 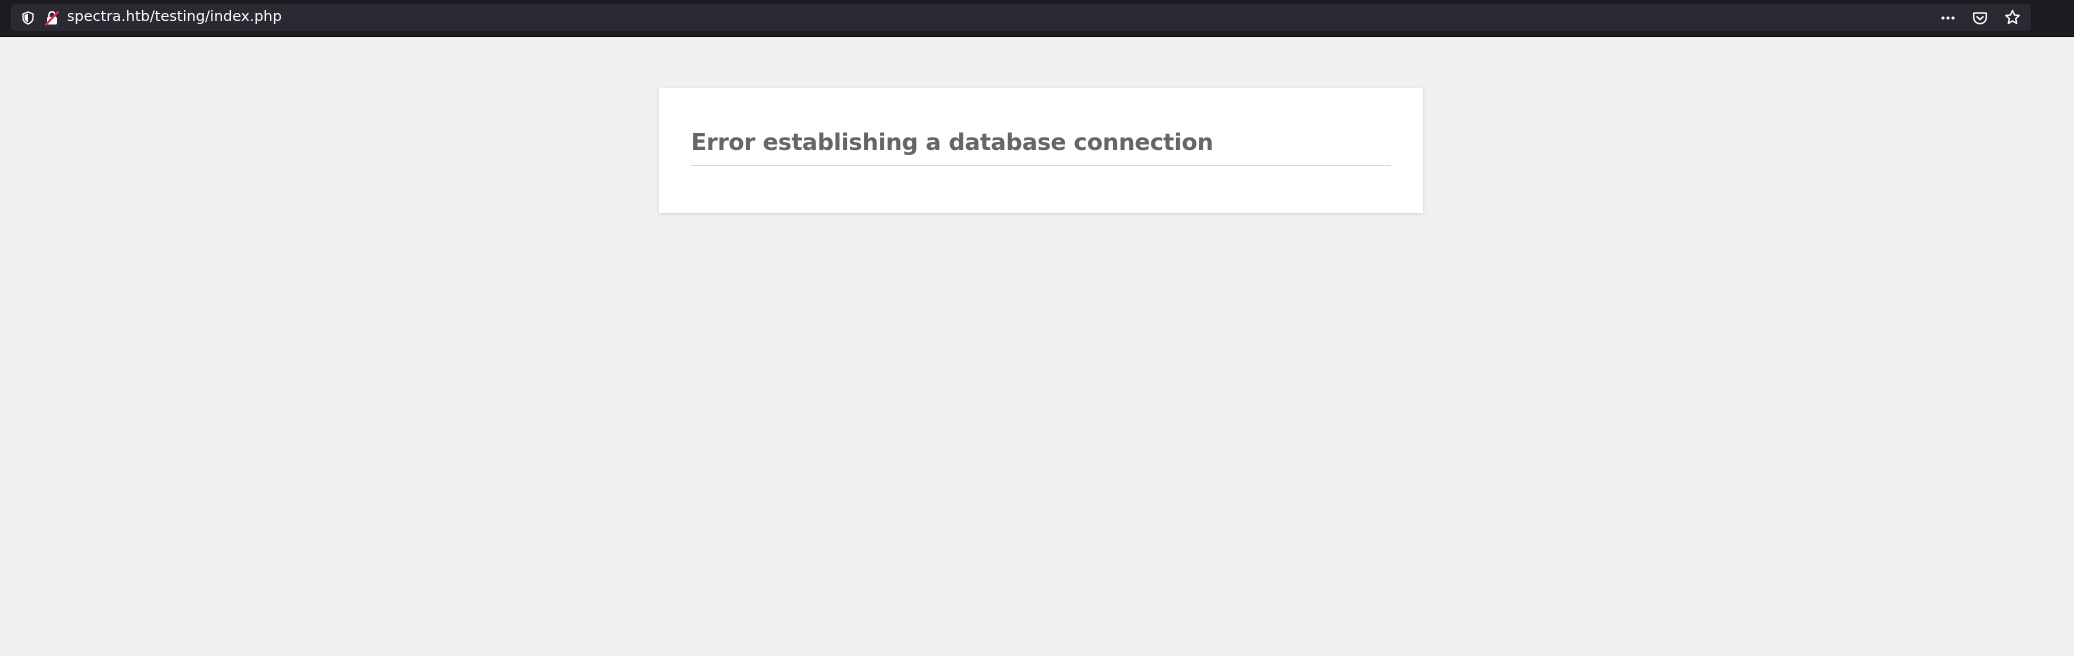 What do you see at coordinates (52, 17) in the screenshot?
I see `insecure-lock-icon` at bounding box center [52, 17].